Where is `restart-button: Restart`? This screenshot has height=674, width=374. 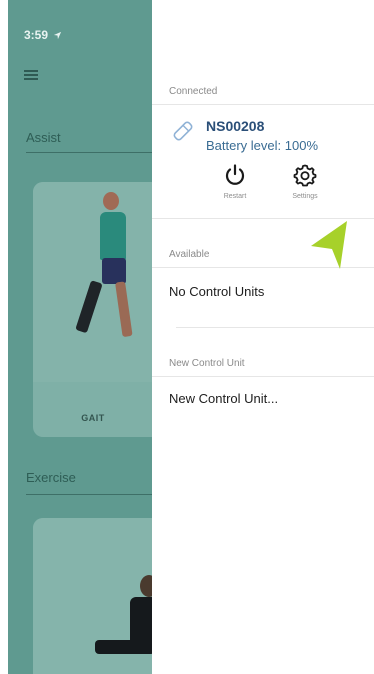 restart-button: Restart is located at coordinates (235, 181).